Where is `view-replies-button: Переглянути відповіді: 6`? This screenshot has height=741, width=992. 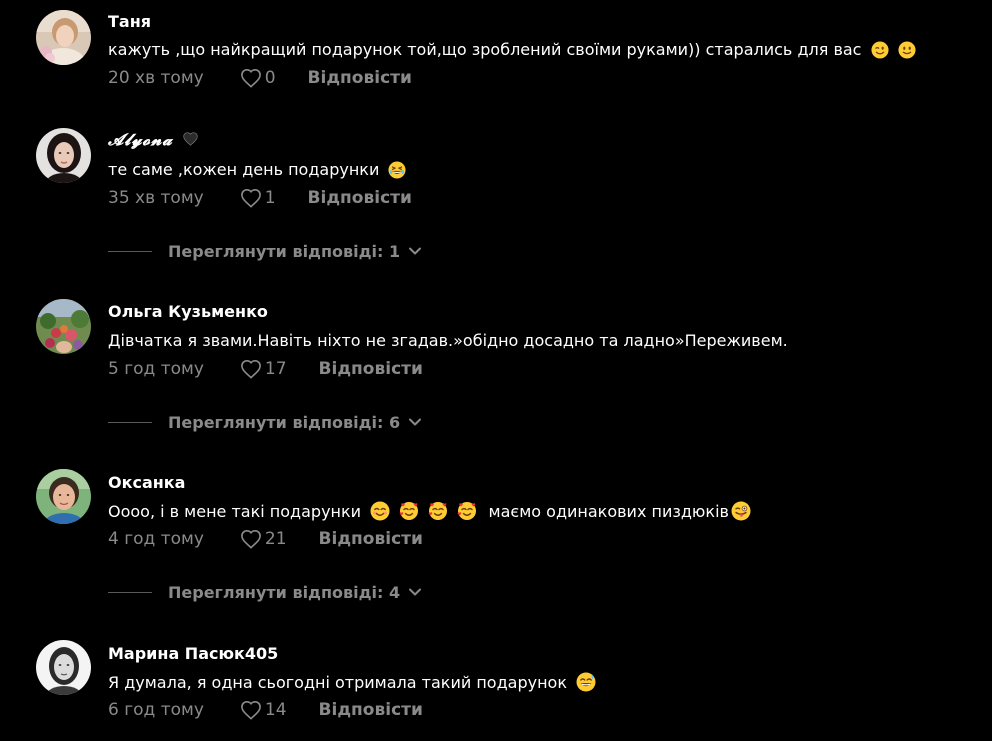
view-replies-button: Переглянути відповіді: 6 is located at coordinates (265, 422).